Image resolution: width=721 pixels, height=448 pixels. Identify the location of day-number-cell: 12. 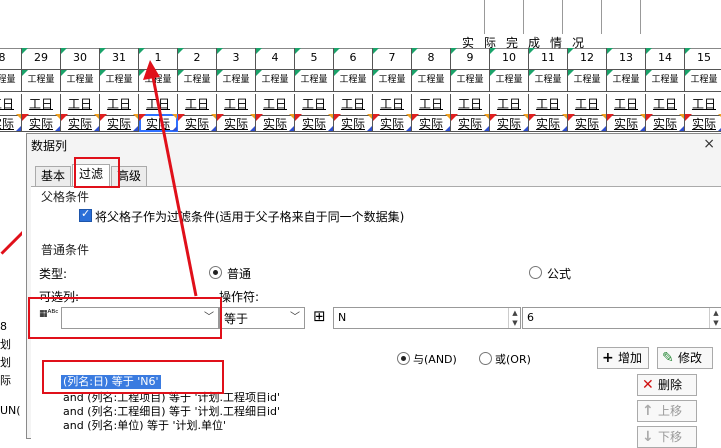
(587, 59).